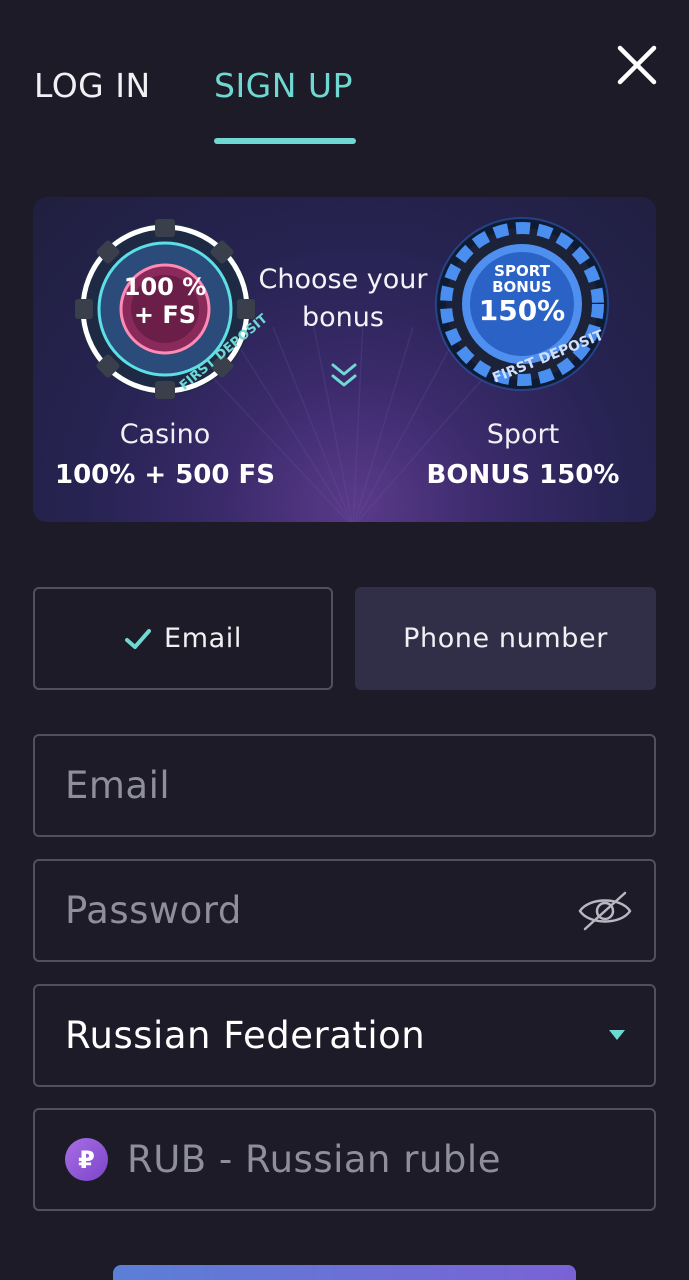 This screenshot has height=1280, width=689. I want to click on submit-button, so click(344, 1272).